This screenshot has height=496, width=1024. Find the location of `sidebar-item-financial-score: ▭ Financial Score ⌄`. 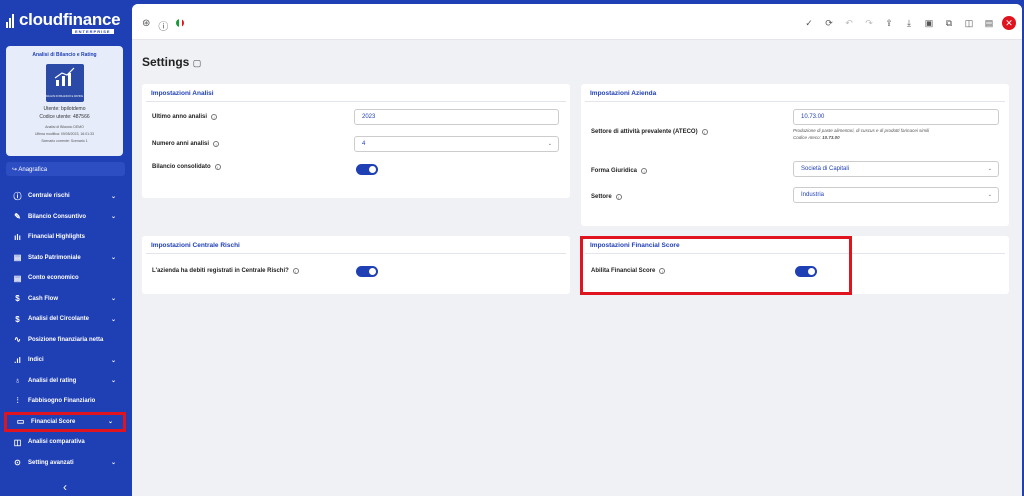

sidebar-item-financial-score: ▭ Financial Score ⌄ is located at coordinates (65, 421).